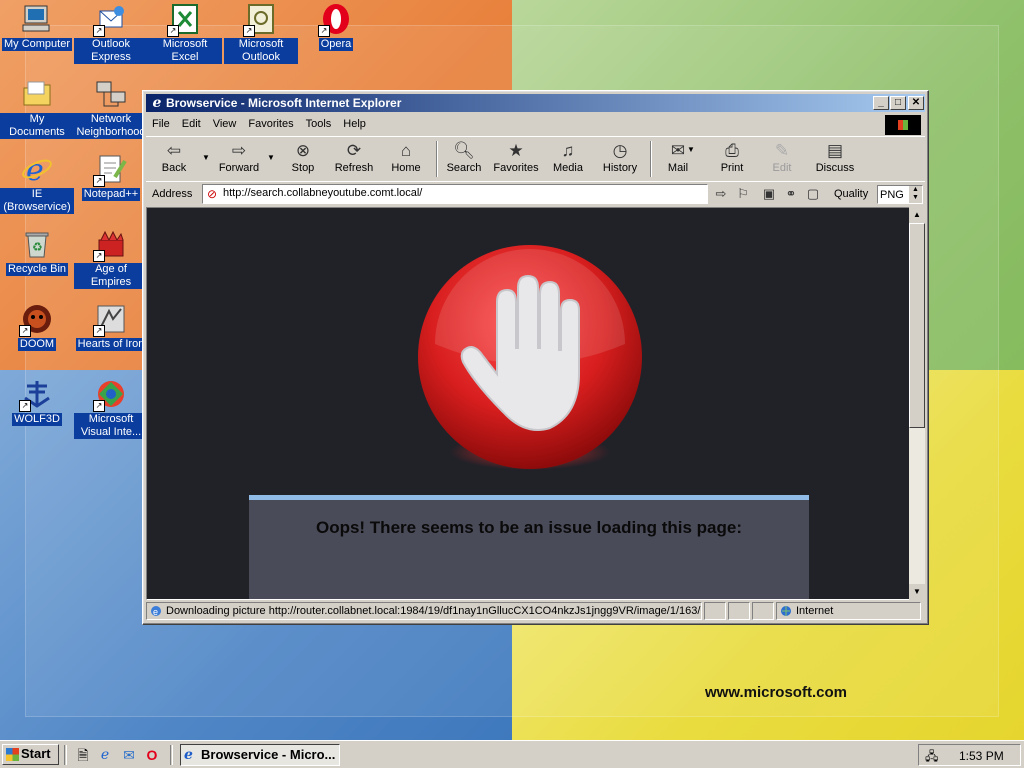 The width and height of the screenshot is (1024, 768). I want to click on media-icon: ♫, so click(568, 150).